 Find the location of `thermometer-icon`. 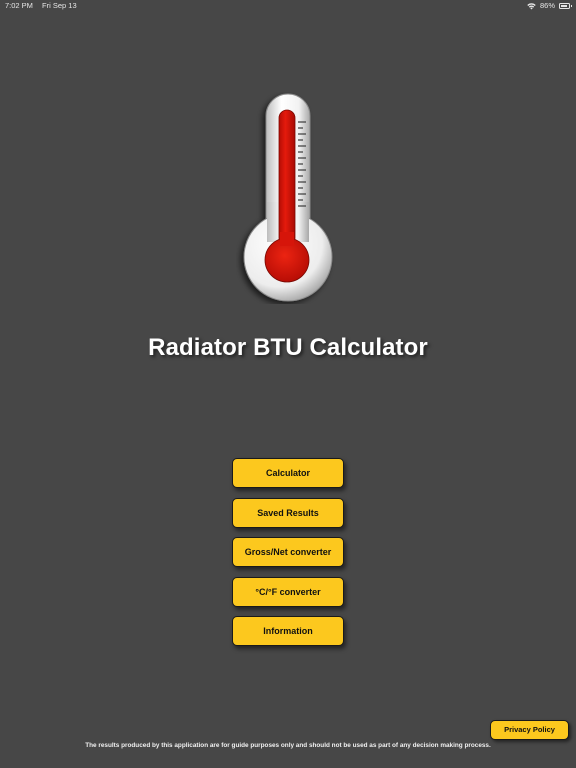

thermometer-icon is located at coordinates (288, 197).